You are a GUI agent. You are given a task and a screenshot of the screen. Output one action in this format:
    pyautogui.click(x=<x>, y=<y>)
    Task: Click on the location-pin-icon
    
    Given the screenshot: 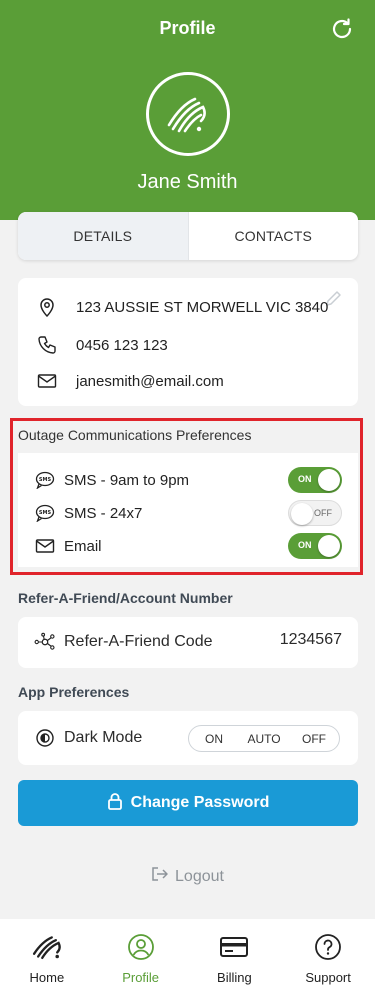 What is the action you would take?
    pyautogui.click(x=47, y=307)
    